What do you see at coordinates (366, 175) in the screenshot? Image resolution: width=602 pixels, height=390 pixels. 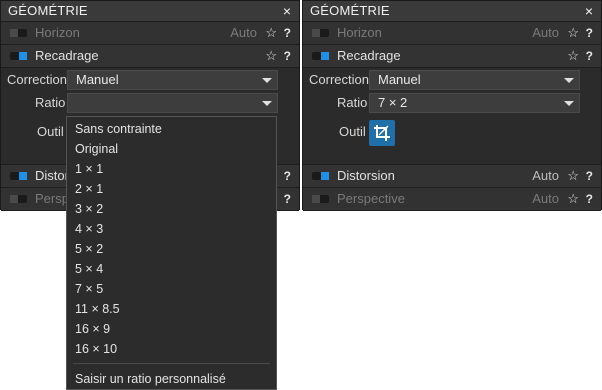 I see `distorsion-label: Distorsion` at bounding box center [366, 175].